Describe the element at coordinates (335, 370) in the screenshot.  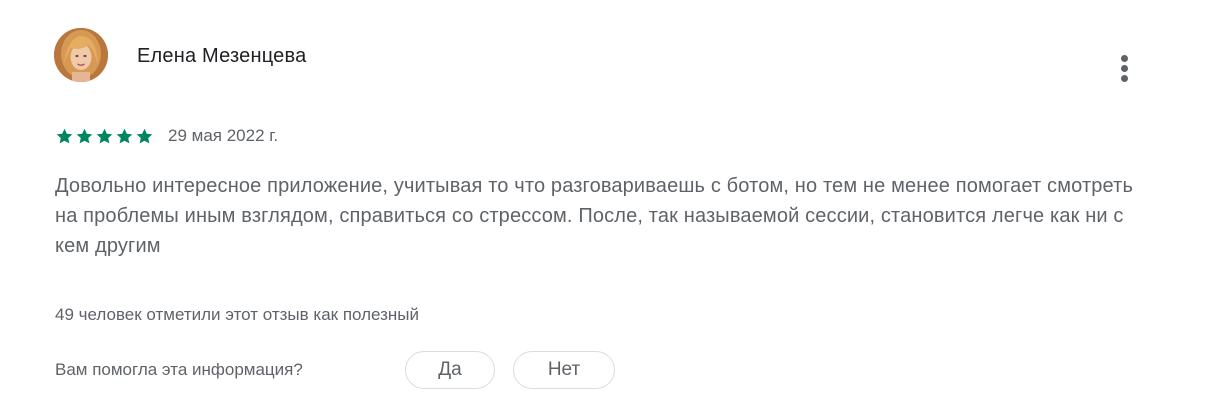
I see `helpful-feedback: Вам помогла эта информация? Да Нет` at that location.